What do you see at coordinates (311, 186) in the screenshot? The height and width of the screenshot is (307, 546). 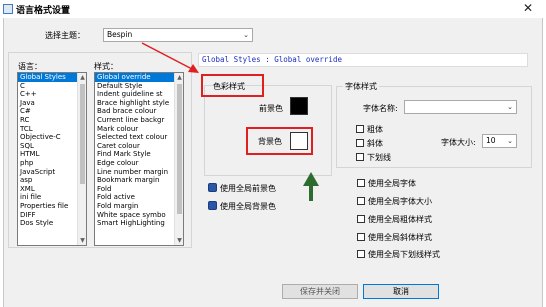 I see `green-arrow-icon` at bounding box center [311, 186].